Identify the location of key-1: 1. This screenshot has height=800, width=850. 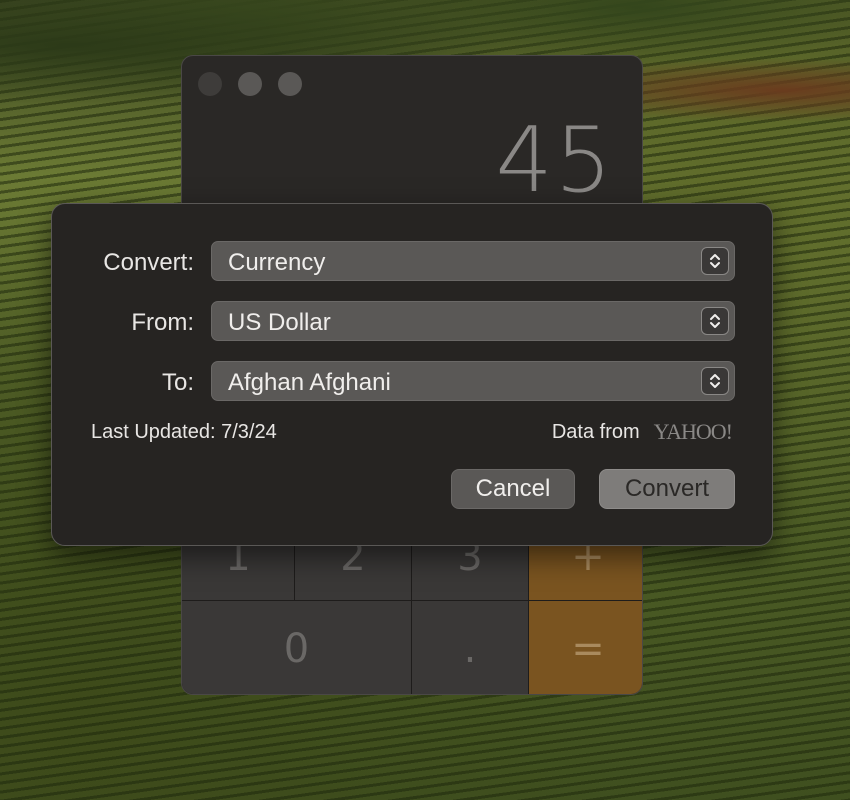
(238, 567).